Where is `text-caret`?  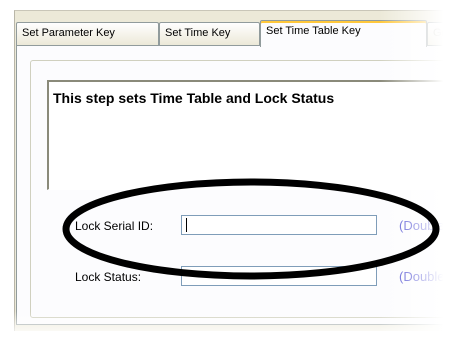
text-caret is located at coordinates (186, 225).